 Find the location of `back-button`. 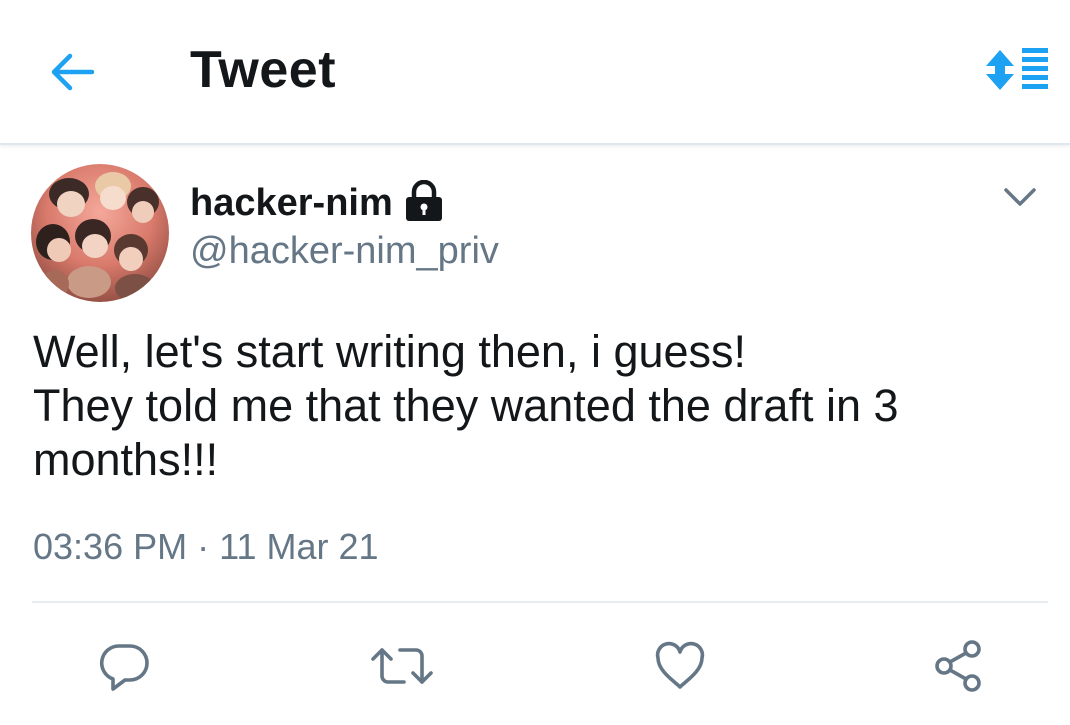

back-button is located at coordinates (72, 72).